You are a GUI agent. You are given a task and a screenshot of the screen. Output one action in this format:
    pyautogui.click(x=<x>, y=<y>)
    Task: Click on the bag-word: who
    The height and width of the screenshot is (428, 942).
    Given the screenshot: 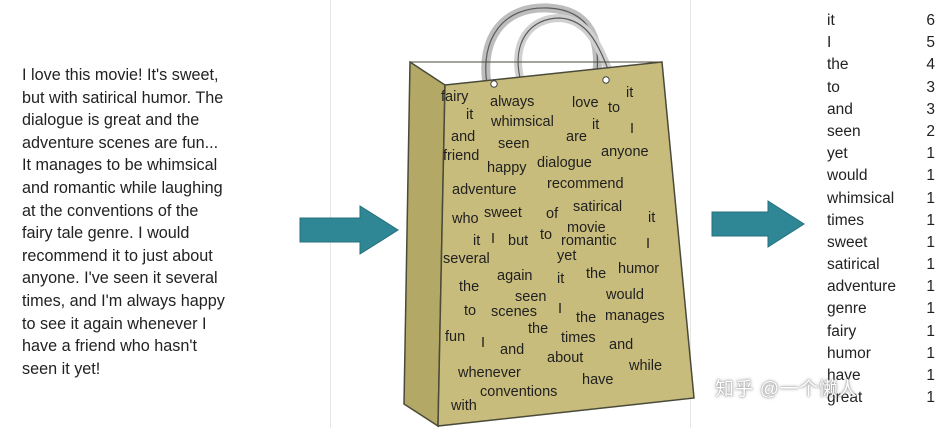 What is the action you would take?
    pyautogui.click(x=465, y=219)
    